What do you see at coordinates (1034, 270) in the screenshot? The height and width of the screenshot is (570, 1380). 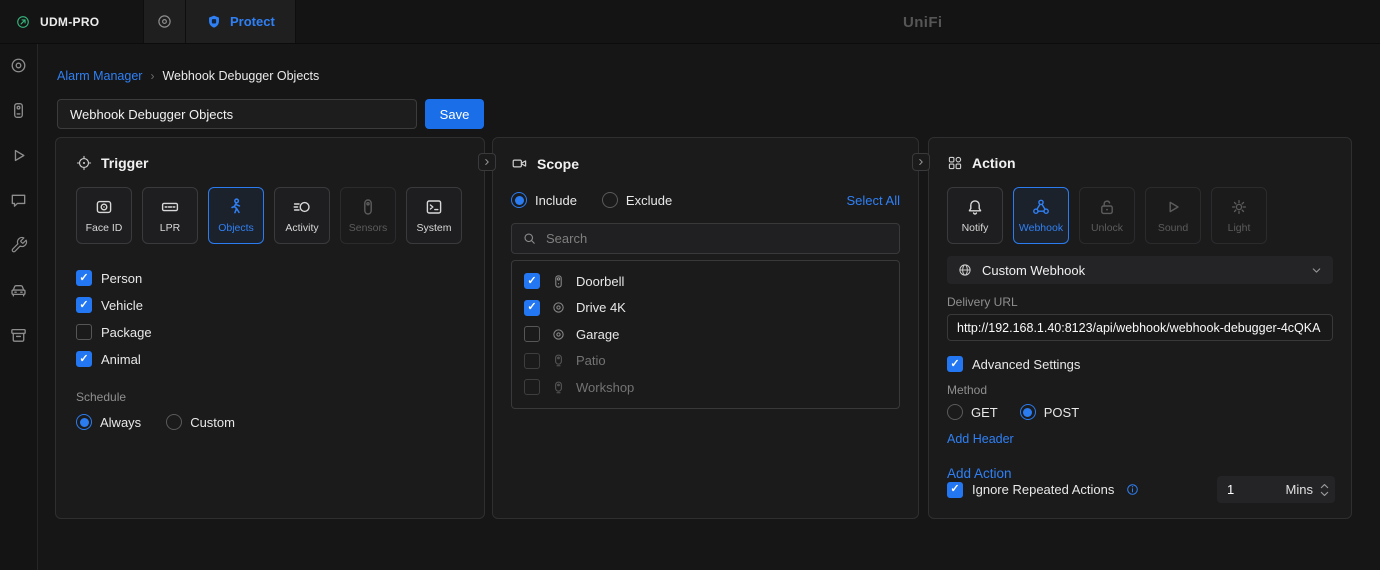 I see `webhook-select-value: Custom Webhook` at bounding box center [1034, 270].